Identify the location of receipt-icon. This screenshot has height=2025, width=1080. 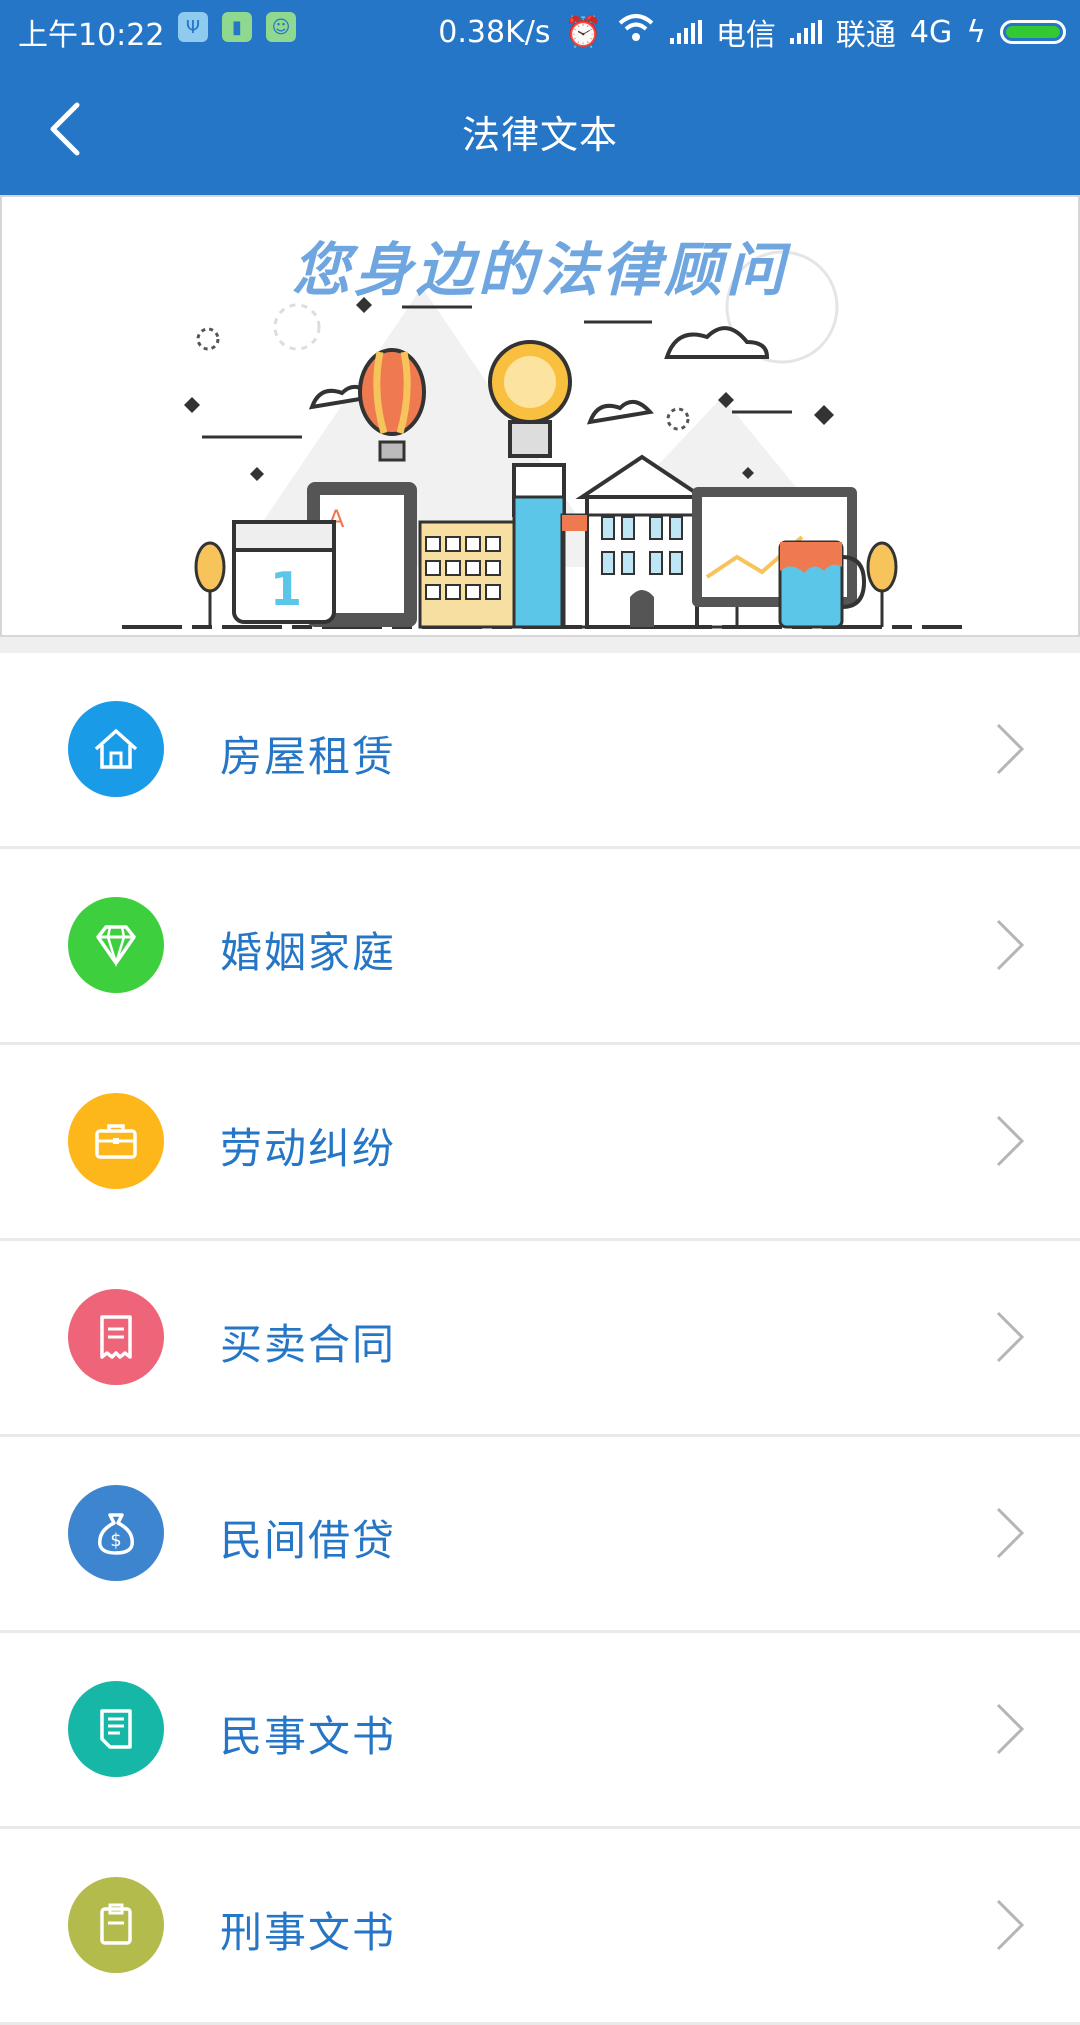
(116, 1337).